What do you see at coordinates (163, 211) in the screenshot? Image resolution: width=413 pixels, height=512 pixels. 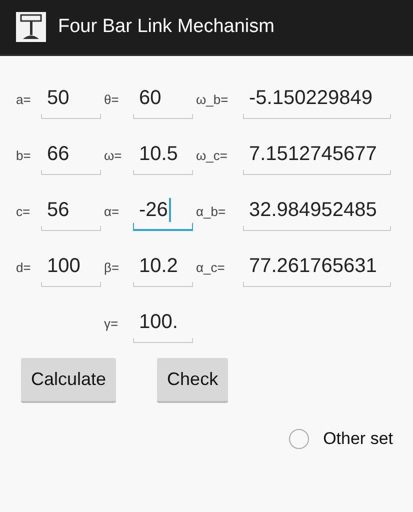 I see `input-field: -26` at bounding box center [163, 211].